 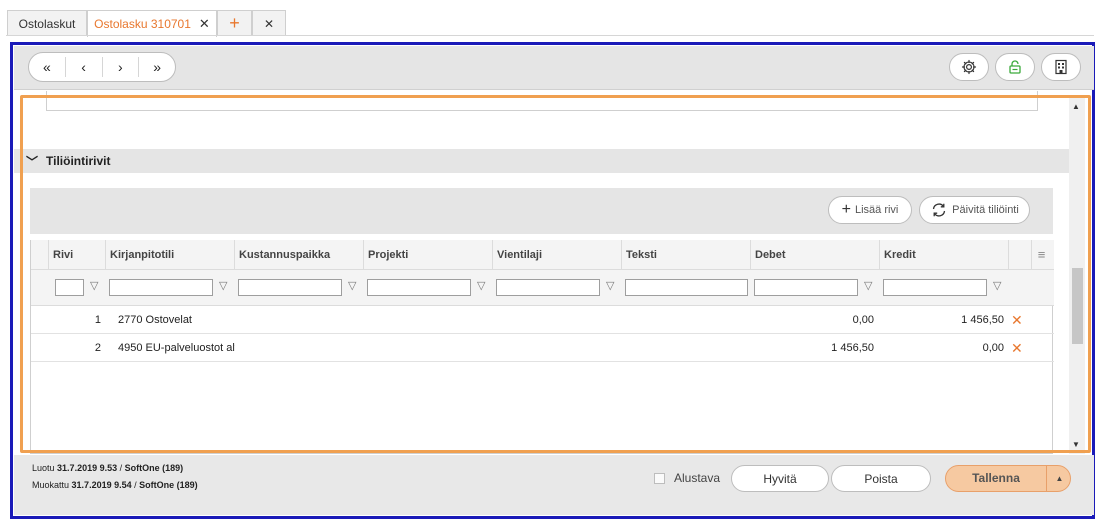 I want to click on update-accounting-label: Päivitä tiliöinti, so click(x=985, y=210).